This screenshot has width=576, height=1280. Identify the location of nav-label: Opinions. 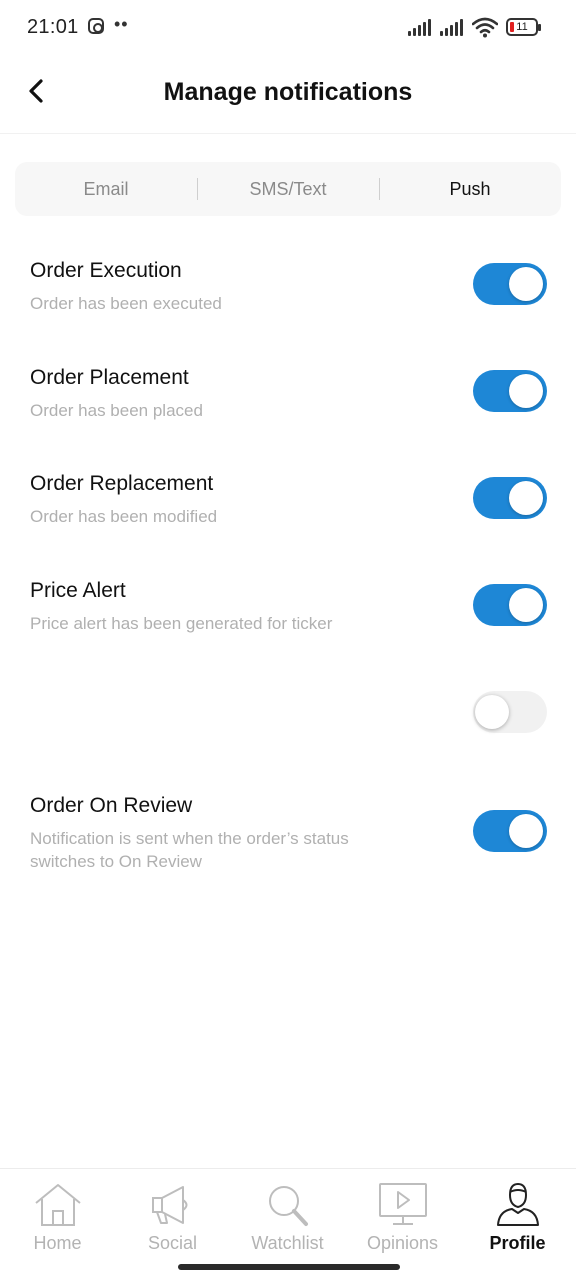
(402, 1243).